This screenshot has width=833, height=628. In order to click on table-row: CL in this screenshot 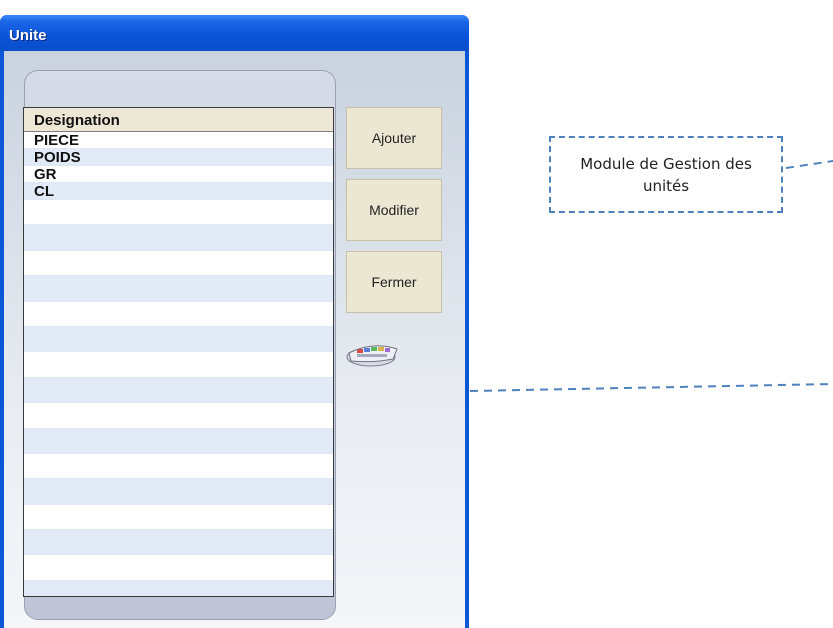, I will do `click(178, 191)`.